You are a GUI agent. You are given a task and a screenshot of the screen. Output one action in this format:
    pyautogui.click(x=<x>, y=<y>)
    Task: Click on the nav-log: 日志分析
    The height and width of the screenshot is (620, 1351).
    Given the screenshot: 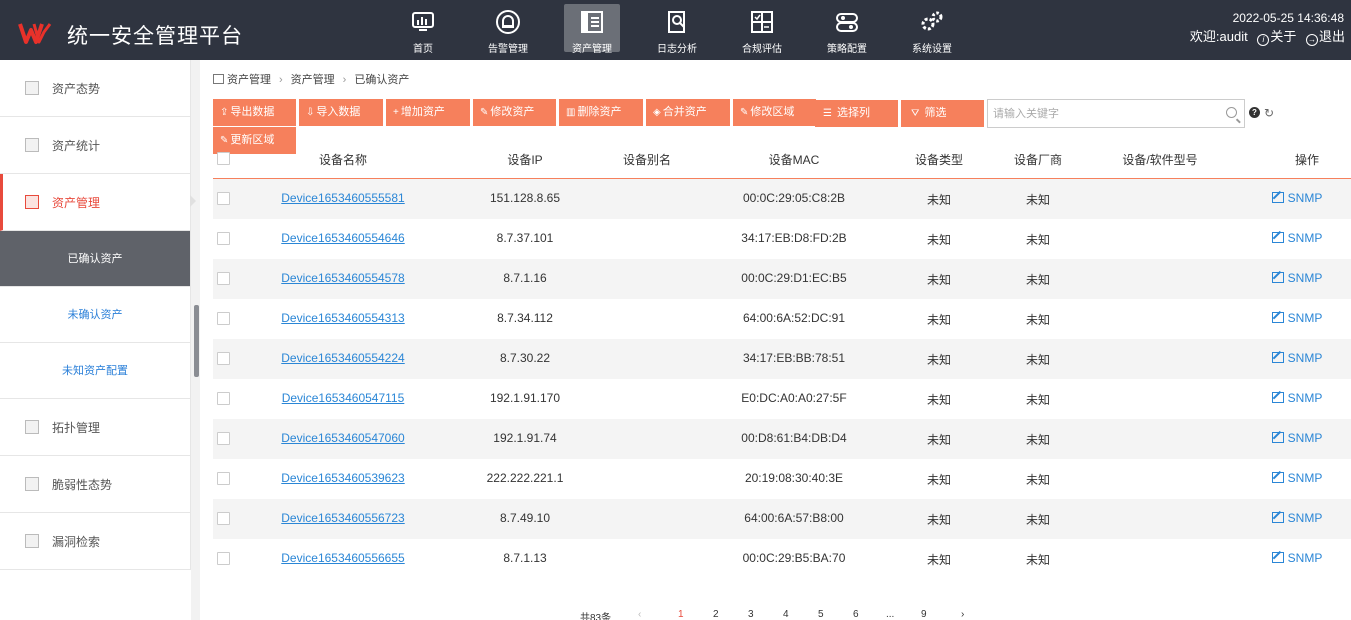 What is the action you would take?
    pyautogui.click(x=677, y=29)
    